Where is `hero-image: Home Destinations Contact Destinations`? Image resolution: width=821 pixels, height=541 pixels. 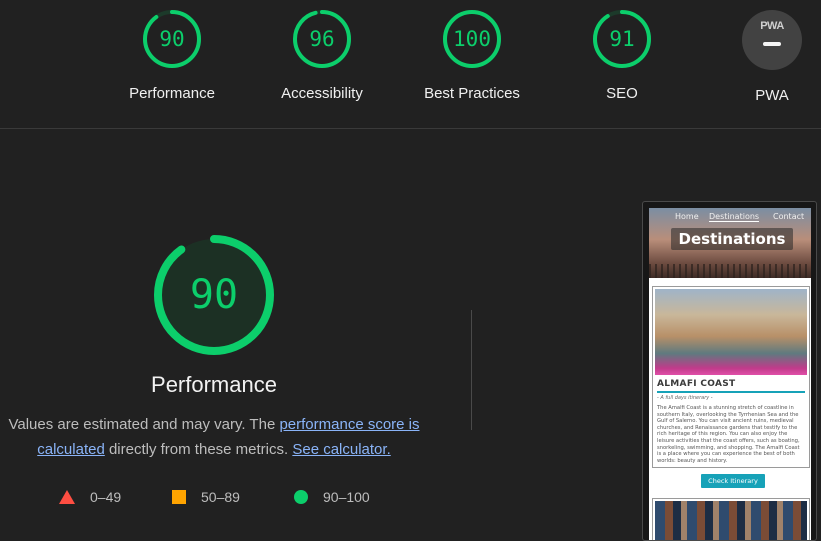 hero-image: Home Destinations Contact Destinations is located at coordinates (730, 243).